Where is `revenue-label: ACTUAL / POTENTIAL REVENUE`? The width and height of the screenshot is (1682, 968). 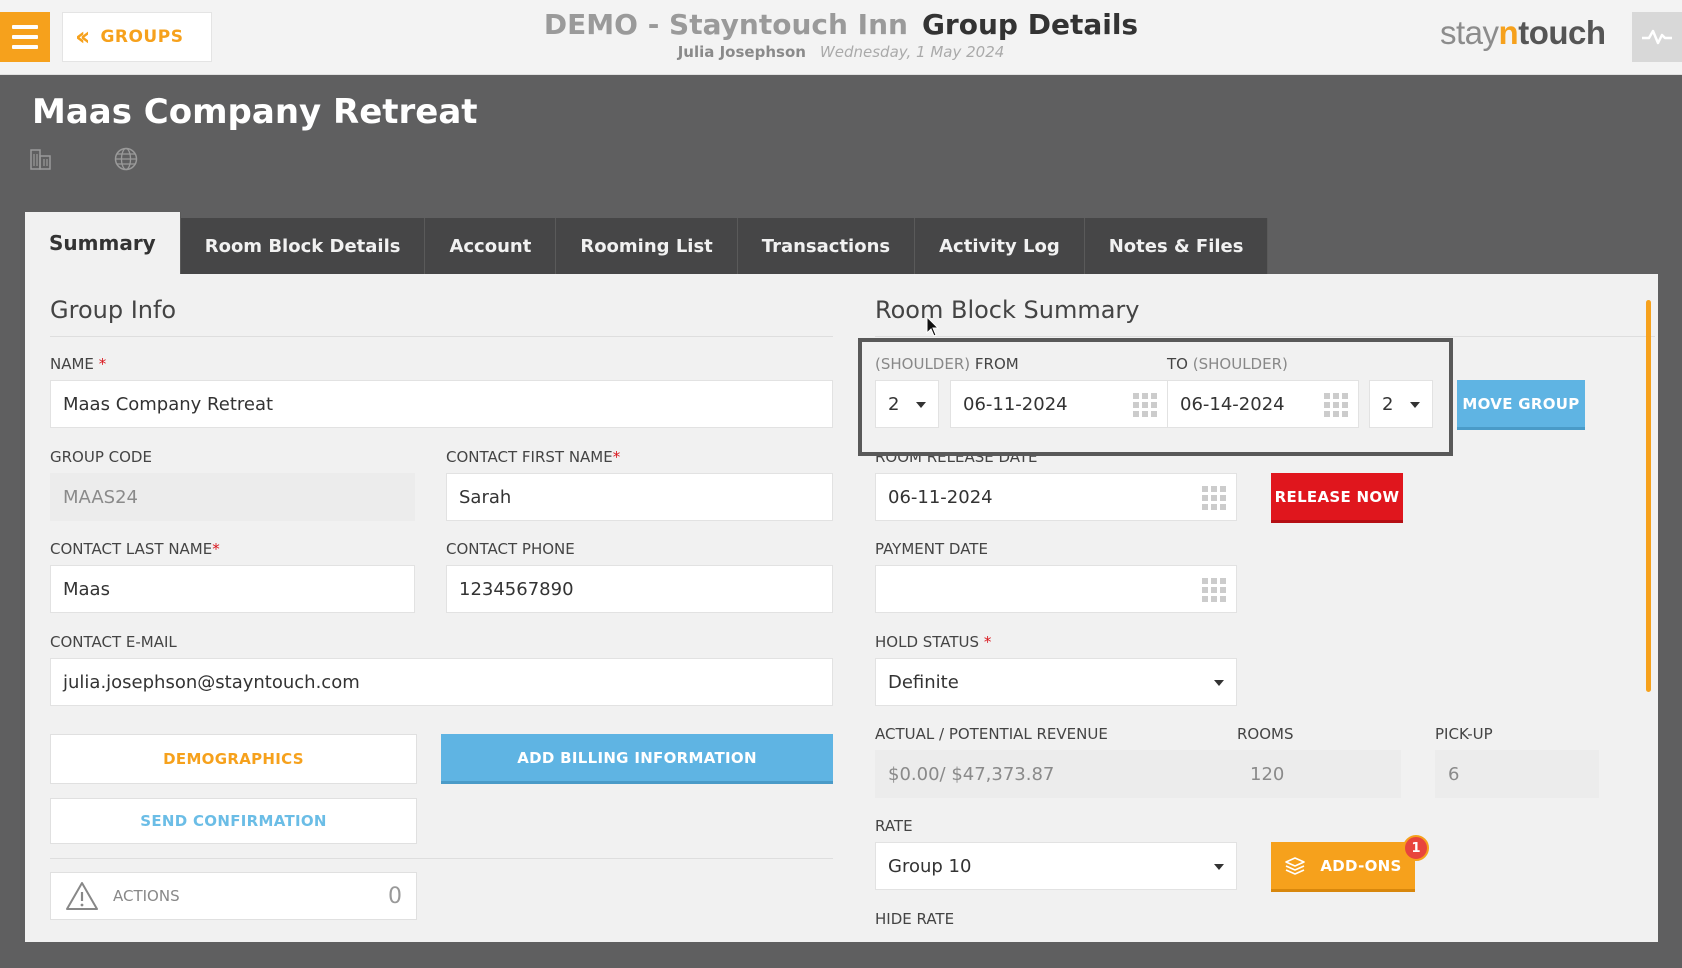
revenue-label: ACTUAL / POTENTIAL REVENUE is located at coordinates (991, 734).